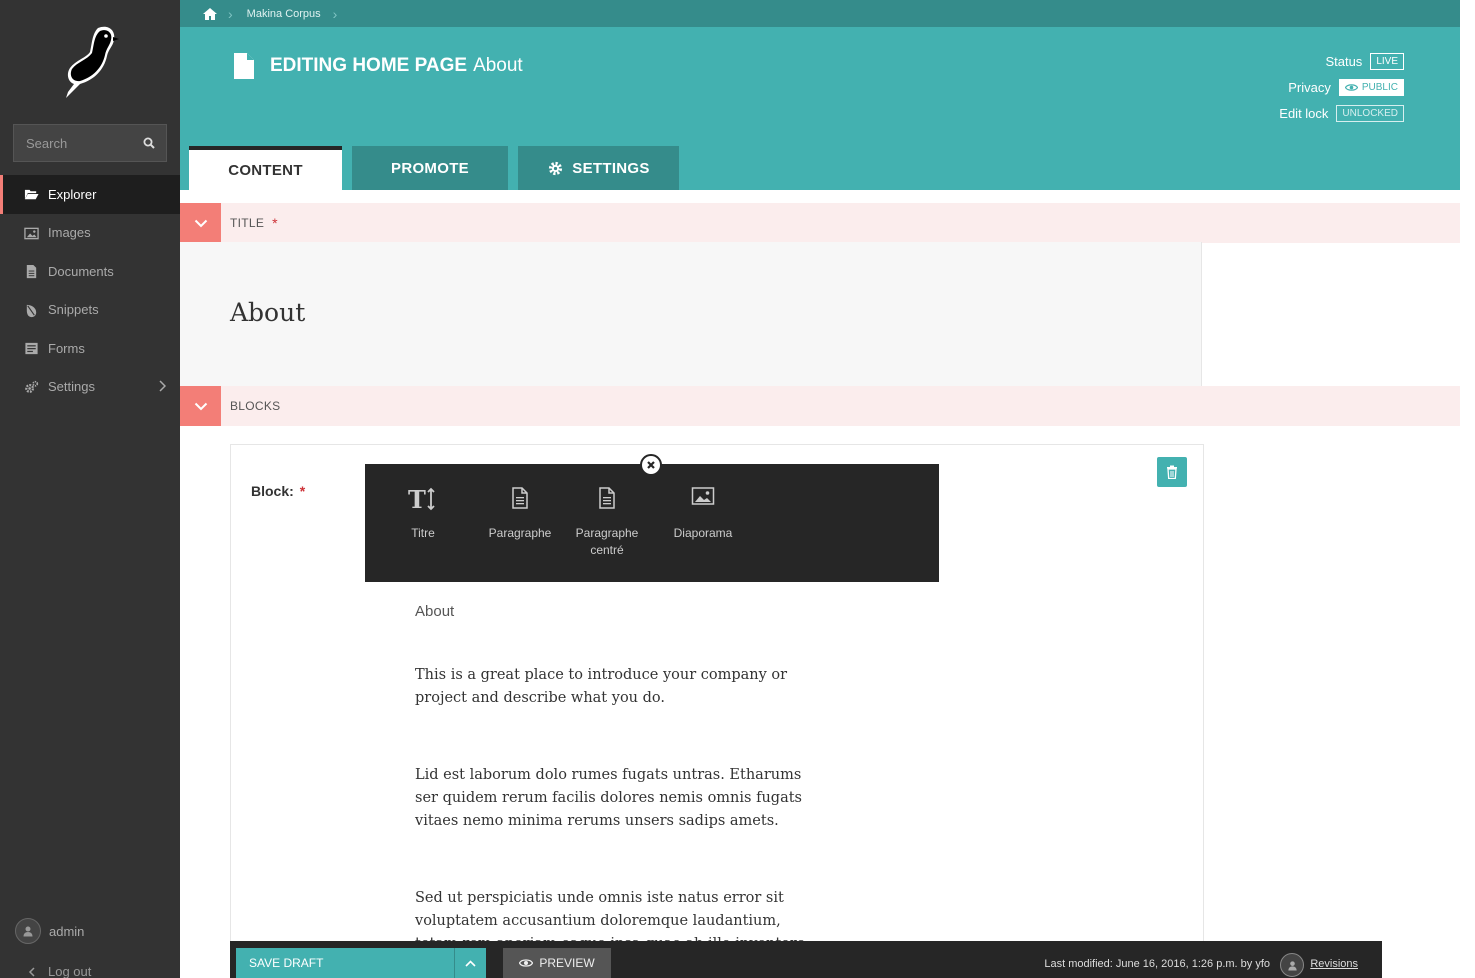 Image resolution: width=1475 pixels, height=978 pixels. I want to click on blocks-collapse-toggle, so click(200, 406).